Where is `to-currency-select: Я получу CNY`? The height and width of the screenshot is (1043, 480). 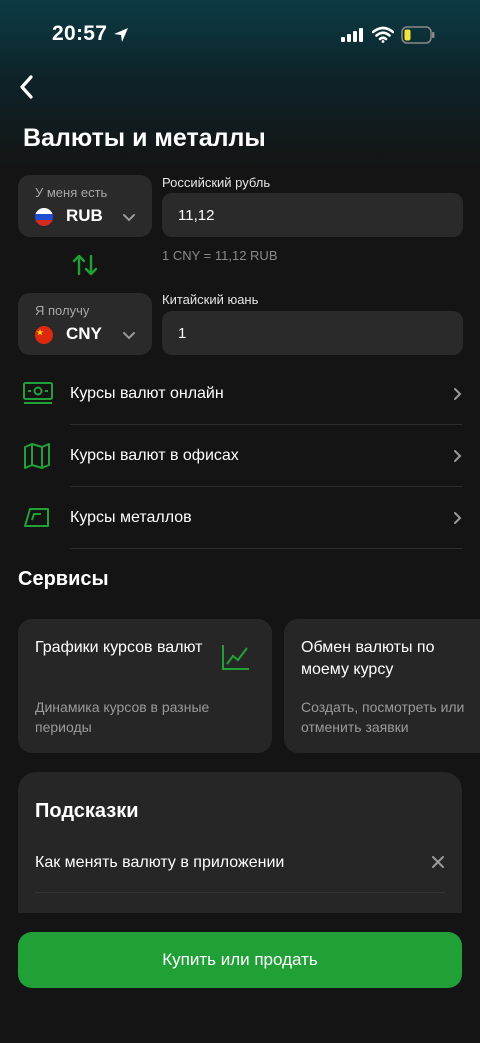
to-currency-select: Я получу CNY is located at coordinates (85, 324).